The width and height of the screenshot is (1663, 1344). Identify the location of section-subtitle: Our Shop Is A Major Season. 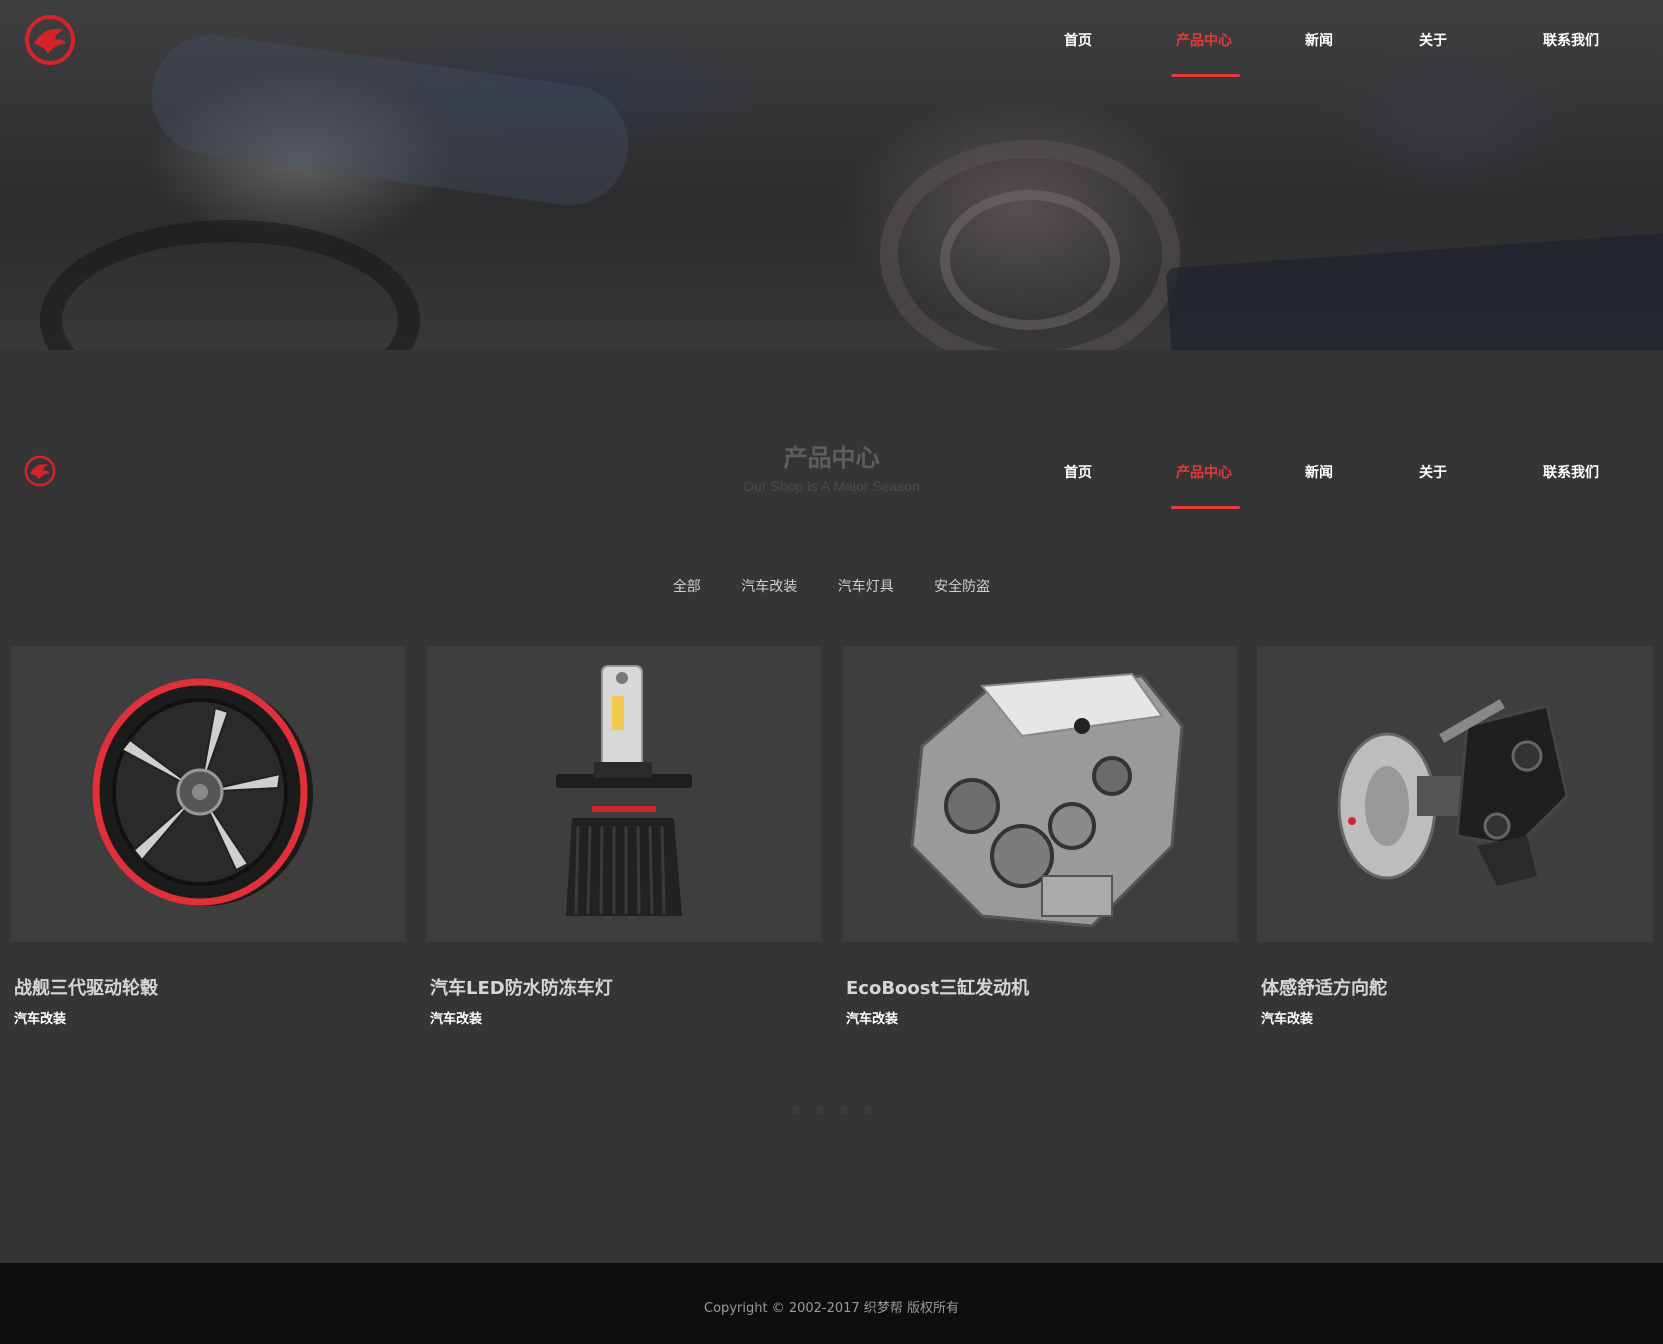
(831, 486).